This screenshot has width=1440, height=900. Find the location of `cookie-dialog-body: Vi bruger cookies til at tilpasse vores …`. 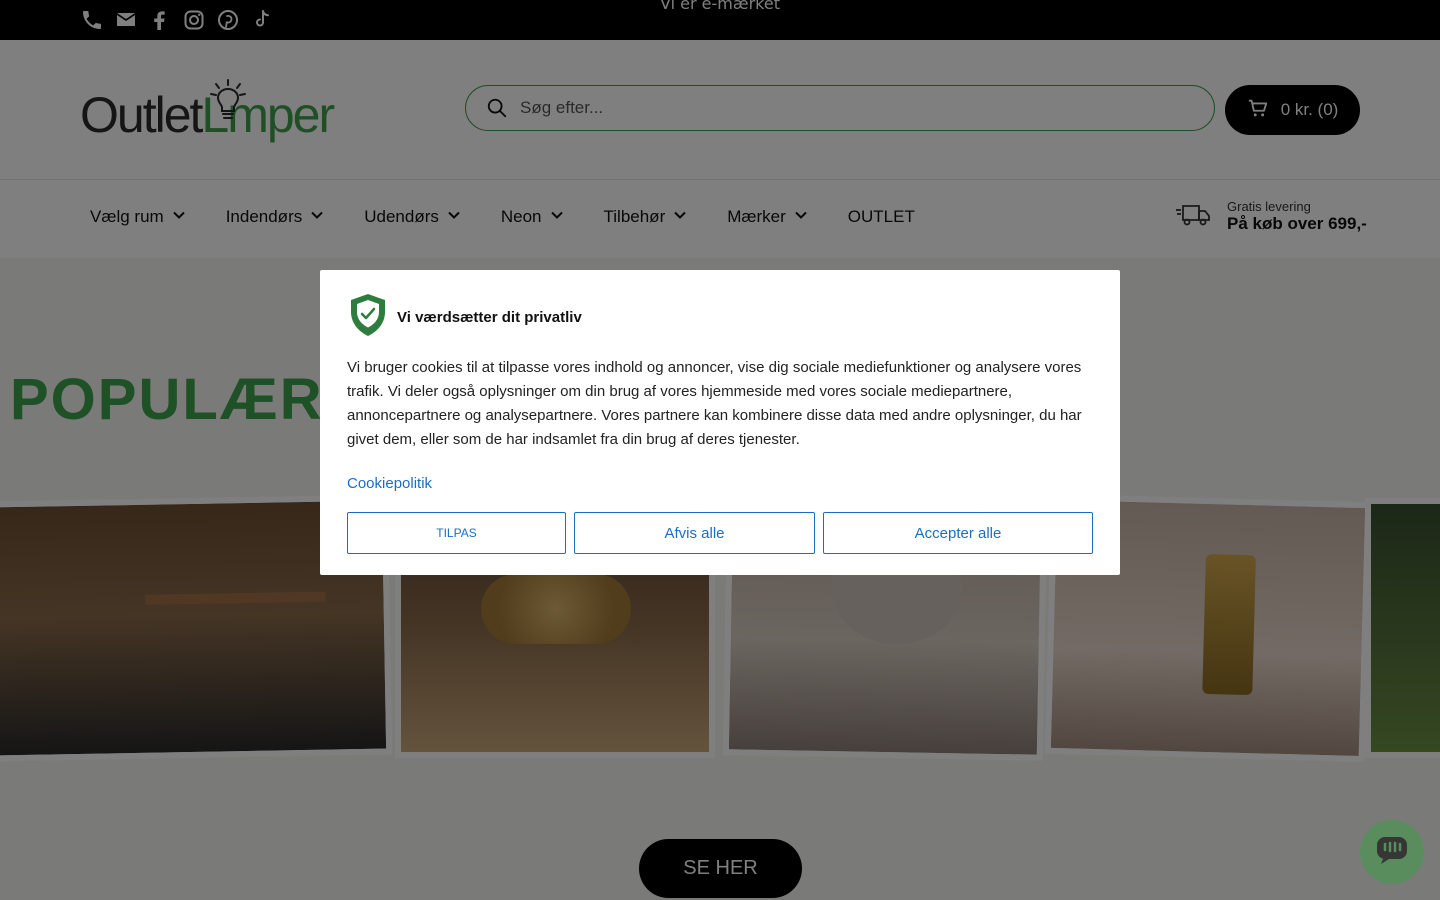

cookie-dialog-body: Vi bruger cookies til at tilpasse vores … is located at coordinates (714, 403).